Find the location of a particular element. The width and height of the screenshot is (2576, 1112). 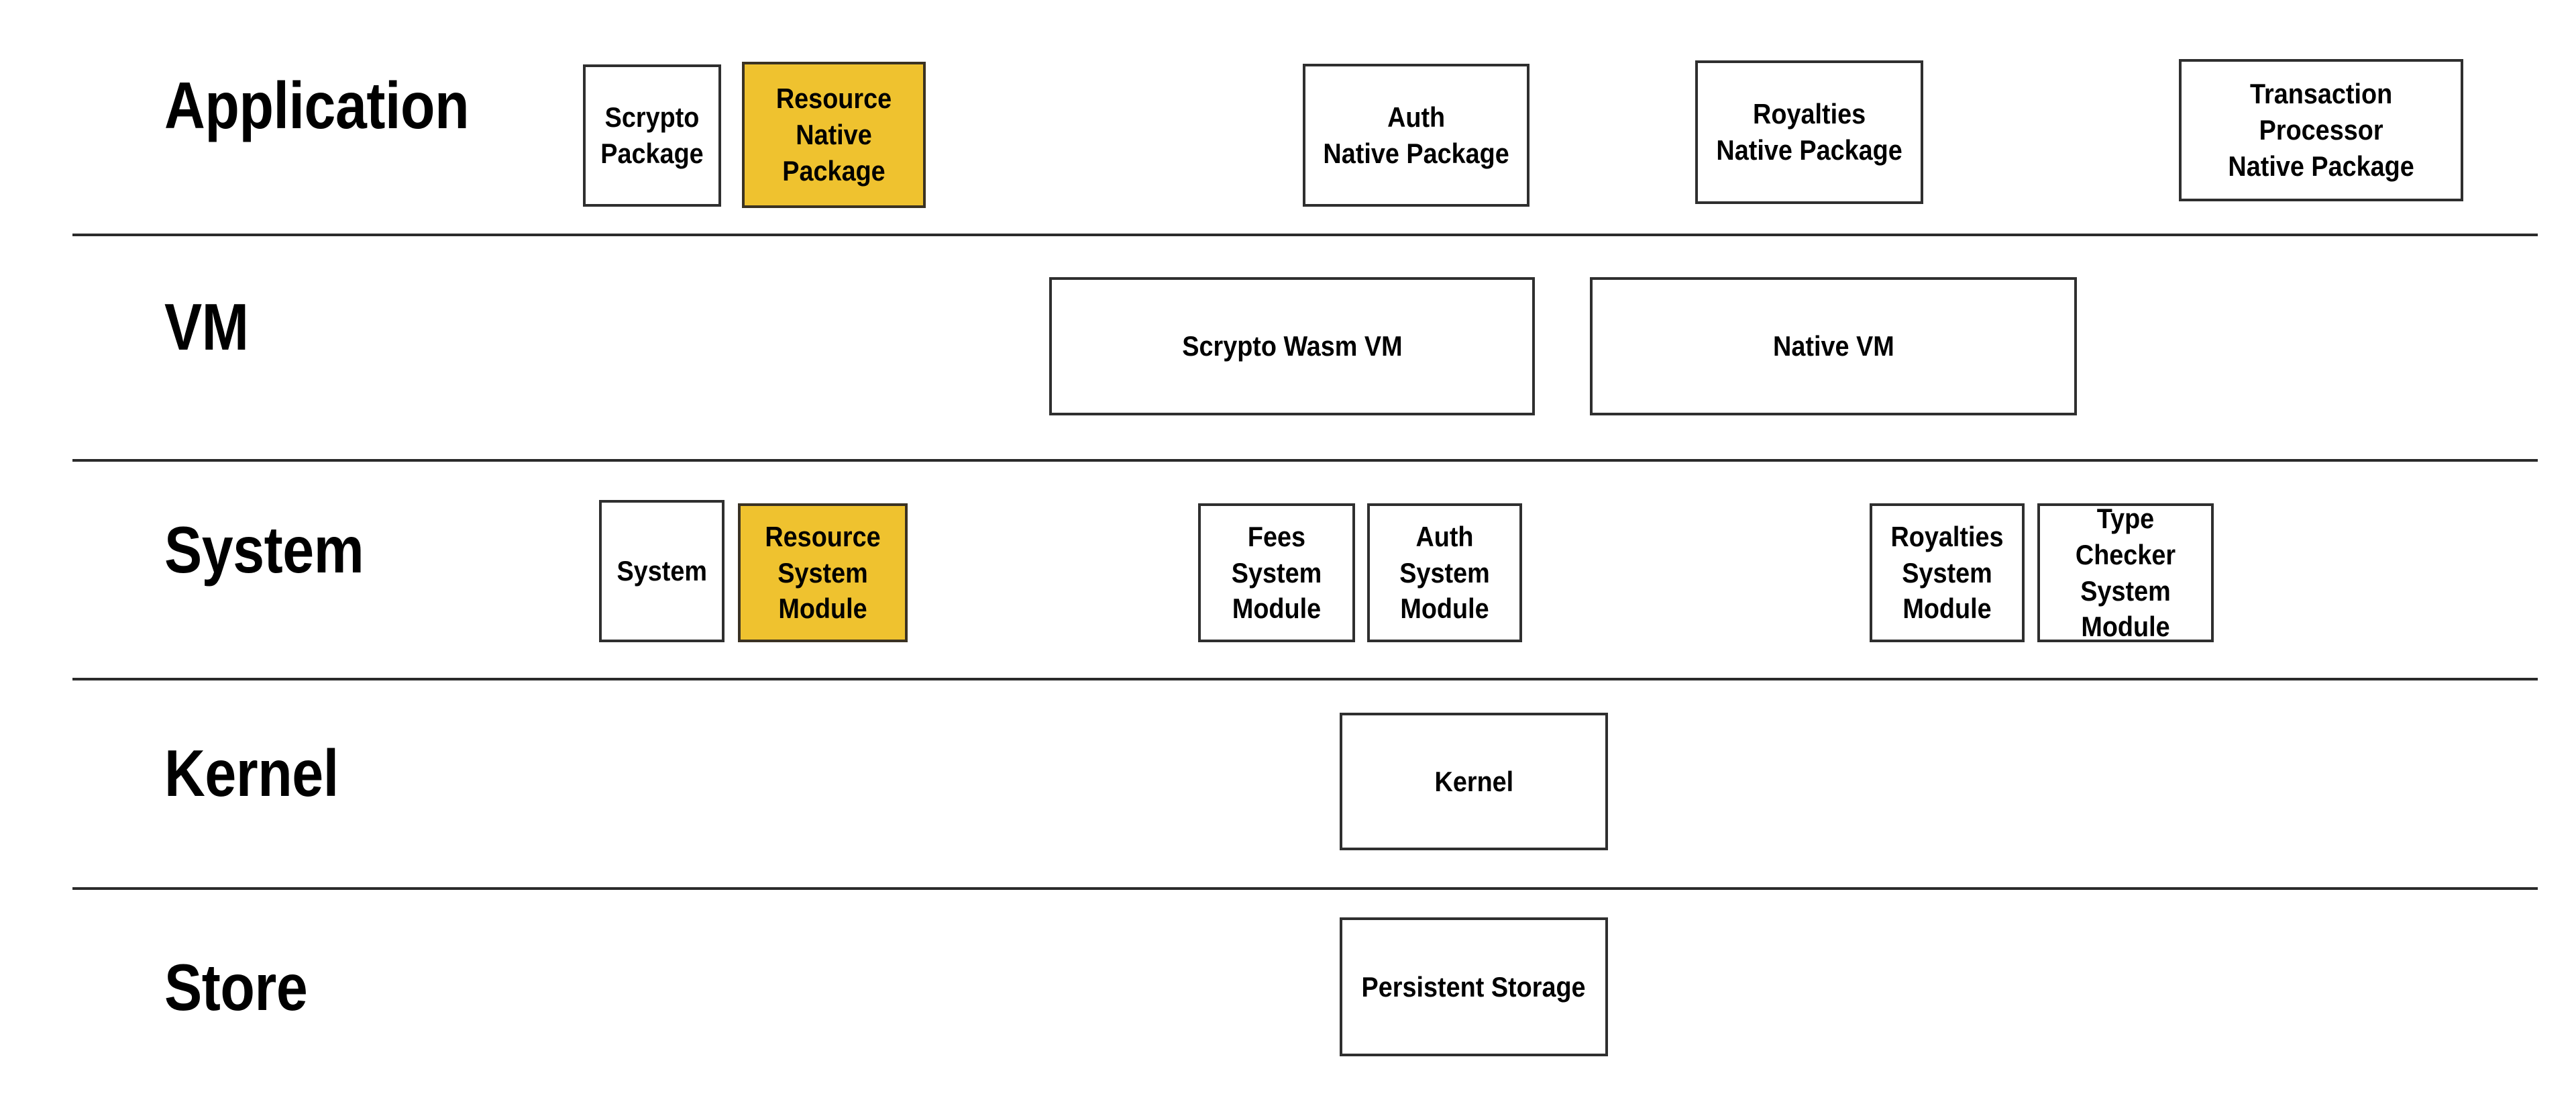

node-kernel: Kernel is located at coordinates (1474, 781).